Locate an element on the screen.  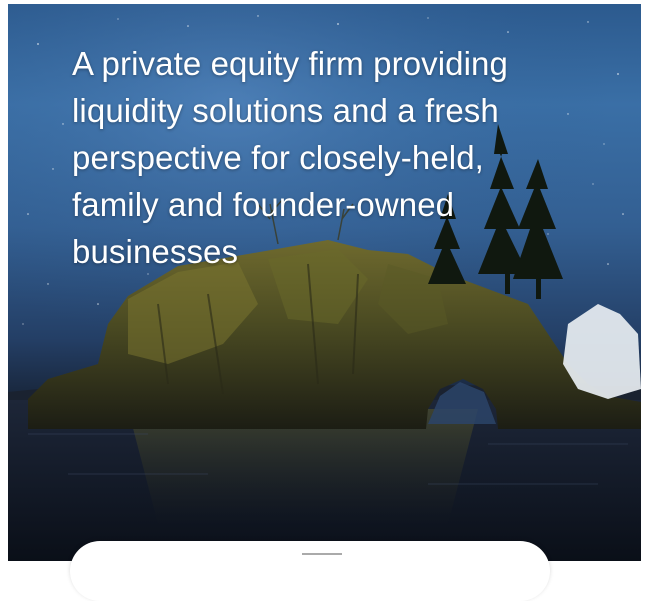
card-partial-content is located at coordinates (322, 554).